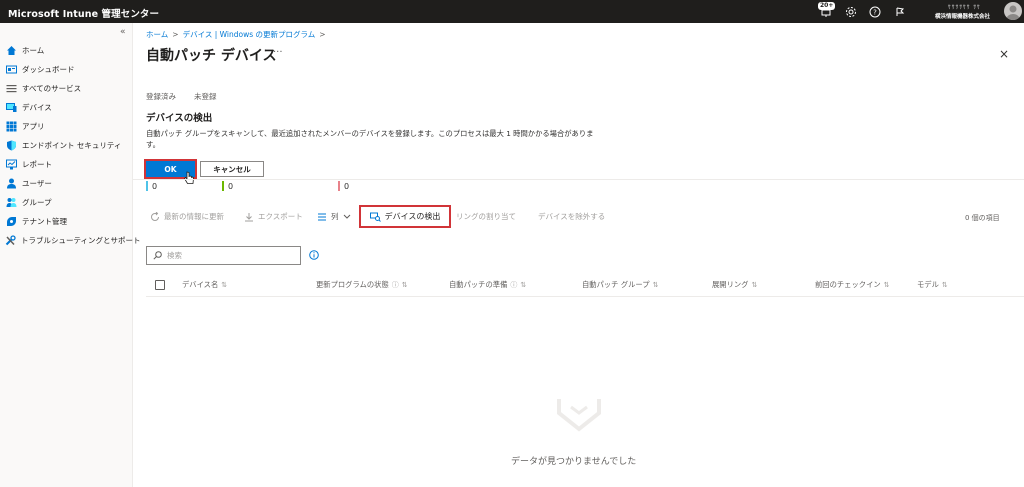 The width and height of the screenshot is (1024, 487). What do you see at coordinates (67, 202) in the screenshot?
I see `sidebar-item-groups: グループ` at bounding box center [67, 202].